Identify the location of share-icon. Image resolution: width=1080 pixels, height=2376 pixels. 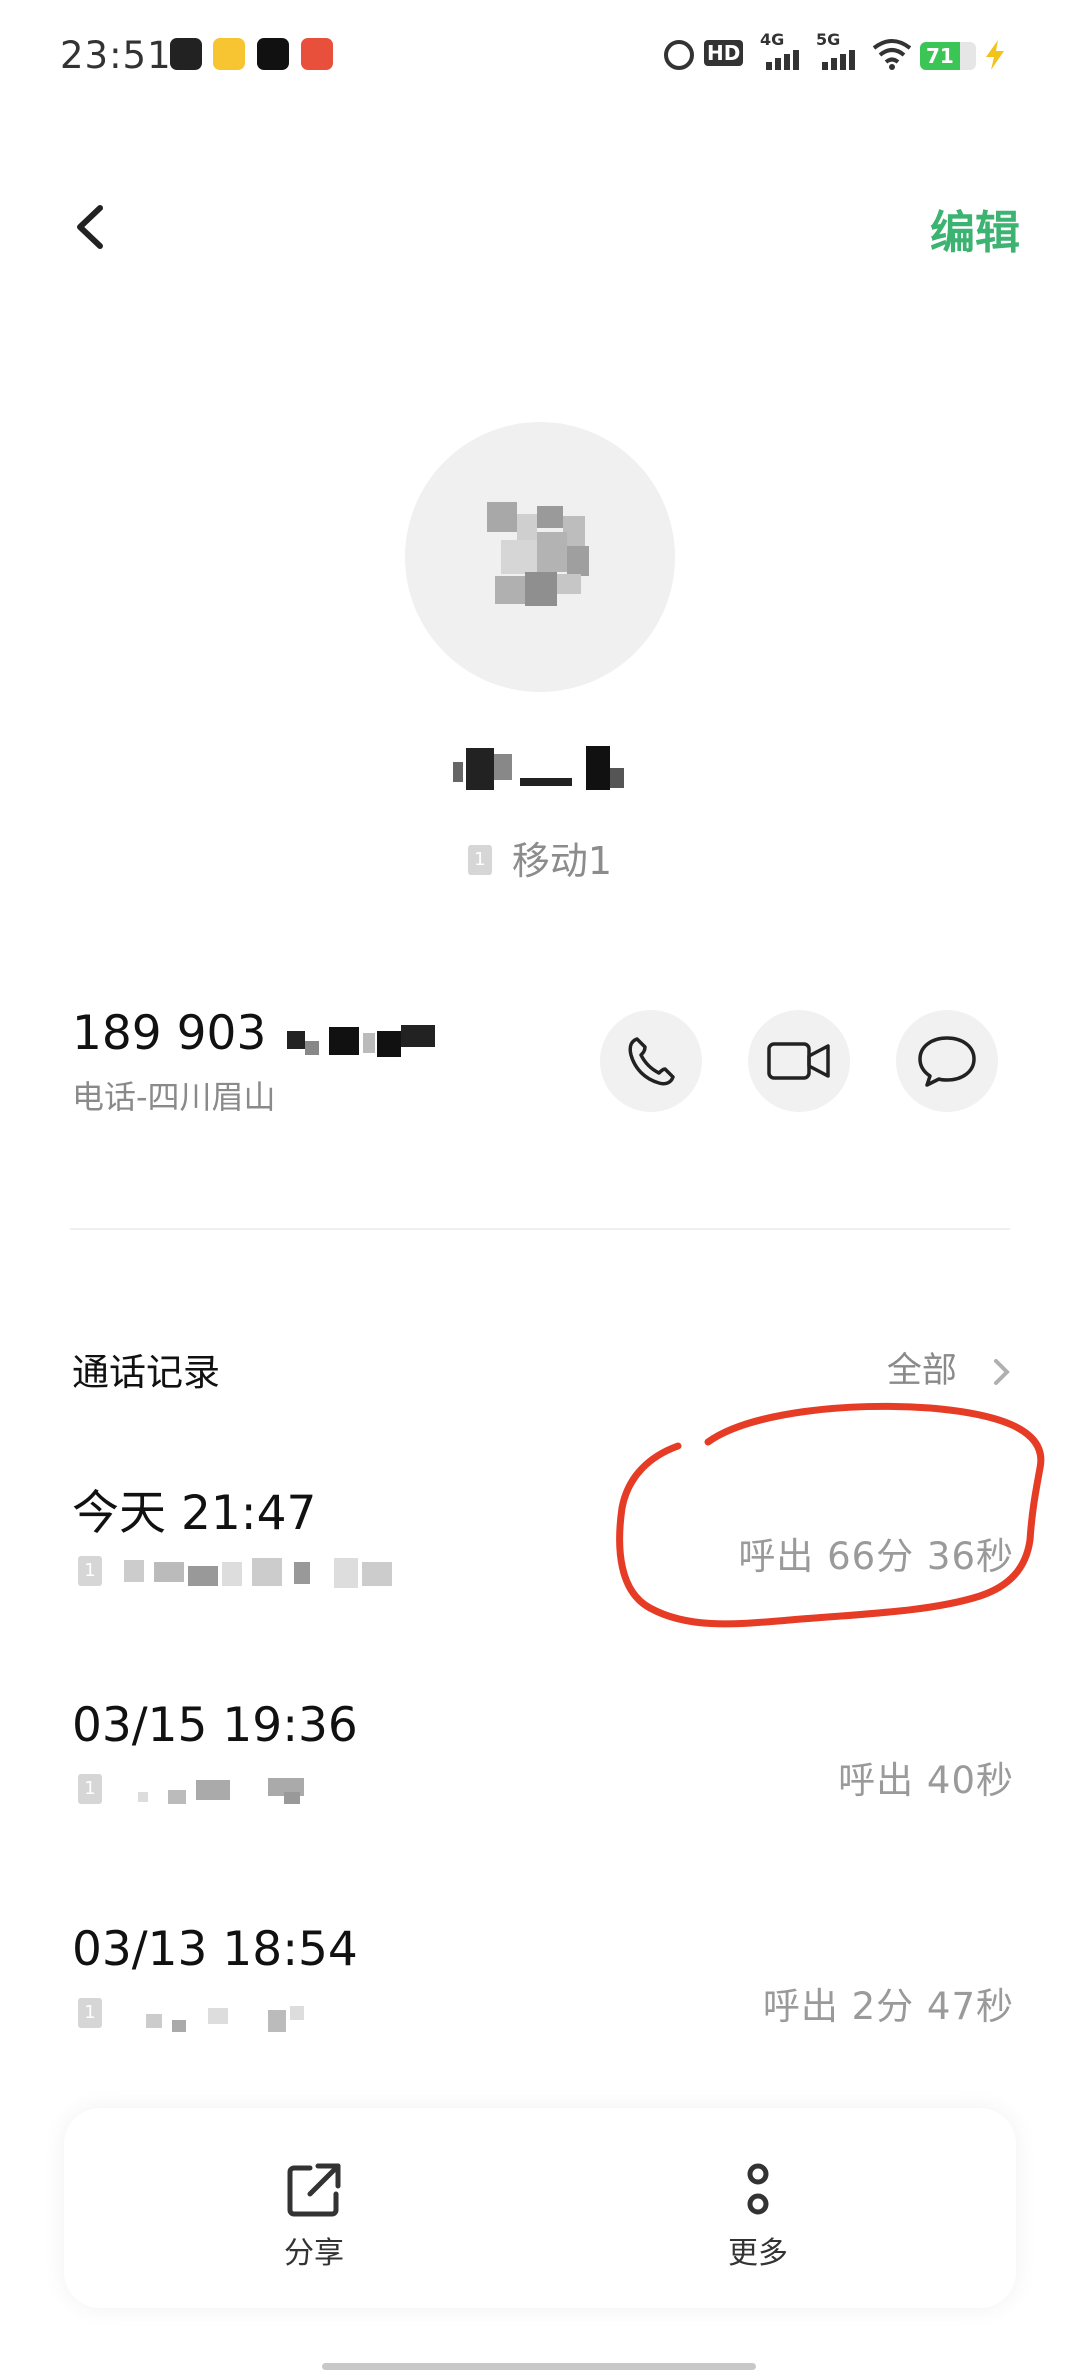
(314, 2190).